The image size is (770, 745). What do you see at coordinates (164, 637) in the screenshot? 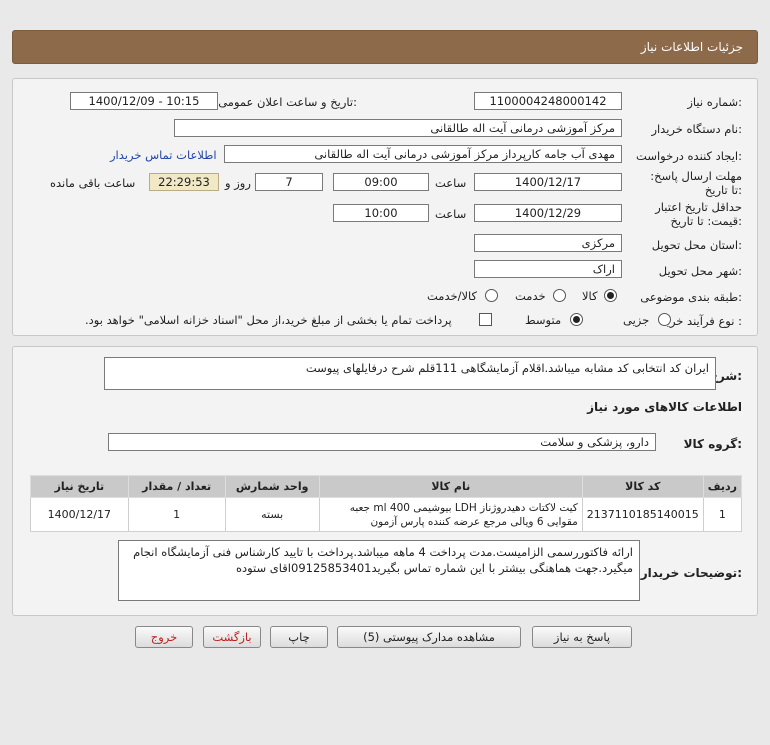
I see `exit-button: خروج` at bounding box center [164, 637].